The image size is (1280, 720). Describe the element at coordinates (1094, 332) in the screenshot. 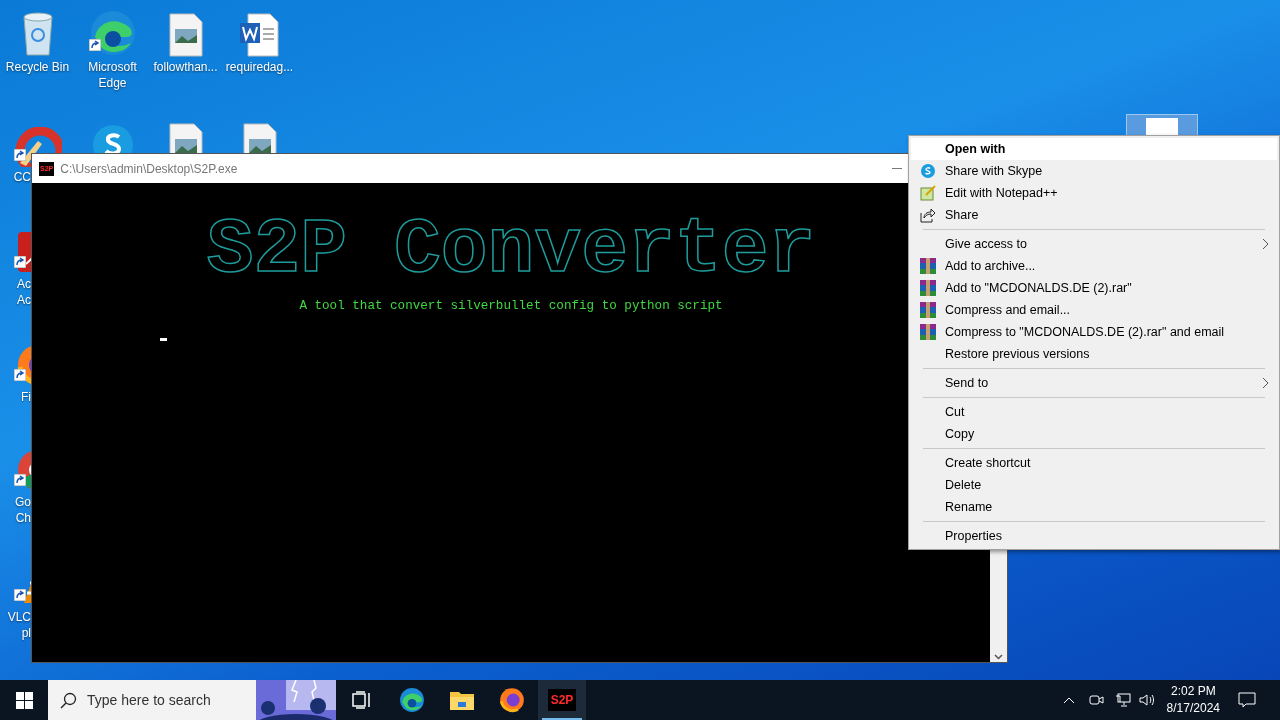

I see `menu-item: Compress to "MCDONALDS.DE (2).rar" and email` at that location.